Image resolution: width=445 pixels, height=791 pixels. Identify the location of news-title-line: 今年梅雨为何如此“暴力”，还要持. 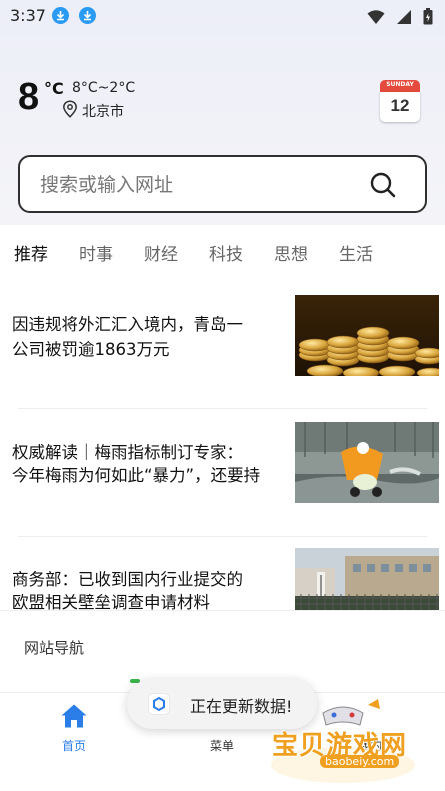
(136, 475).